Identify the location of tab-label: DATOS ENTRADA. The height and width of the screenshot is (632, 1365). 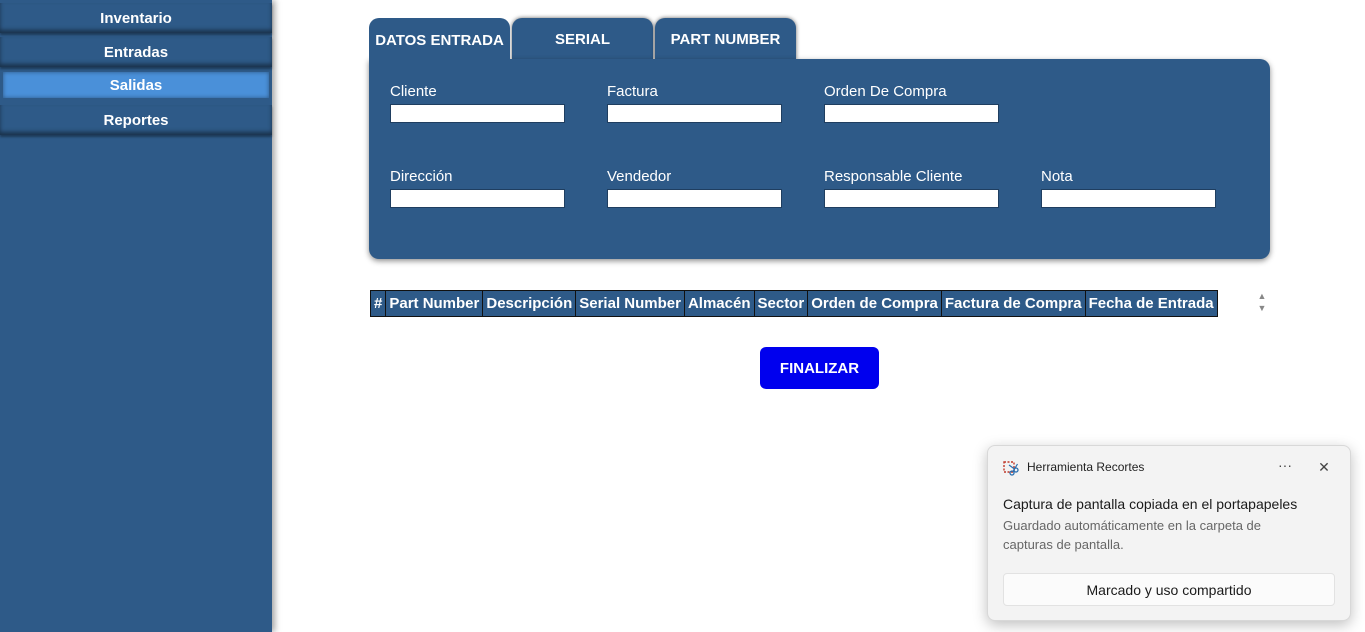
(439, 40).